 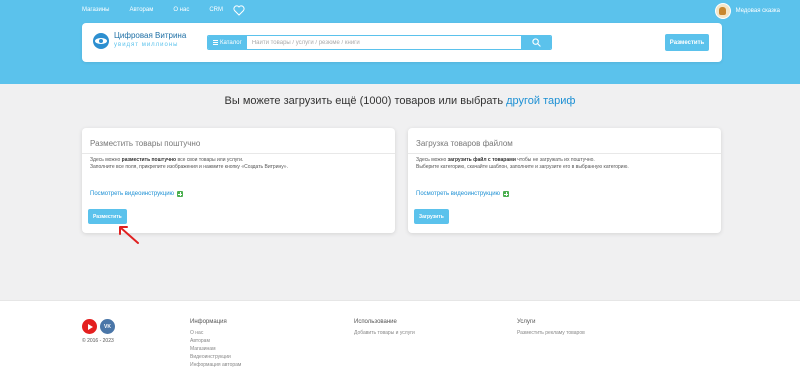 What do you see at coordinates (145, 143) in the screenshot?
I see `card-title: Разместить товары поштучно` at bounding box center [145, 143].